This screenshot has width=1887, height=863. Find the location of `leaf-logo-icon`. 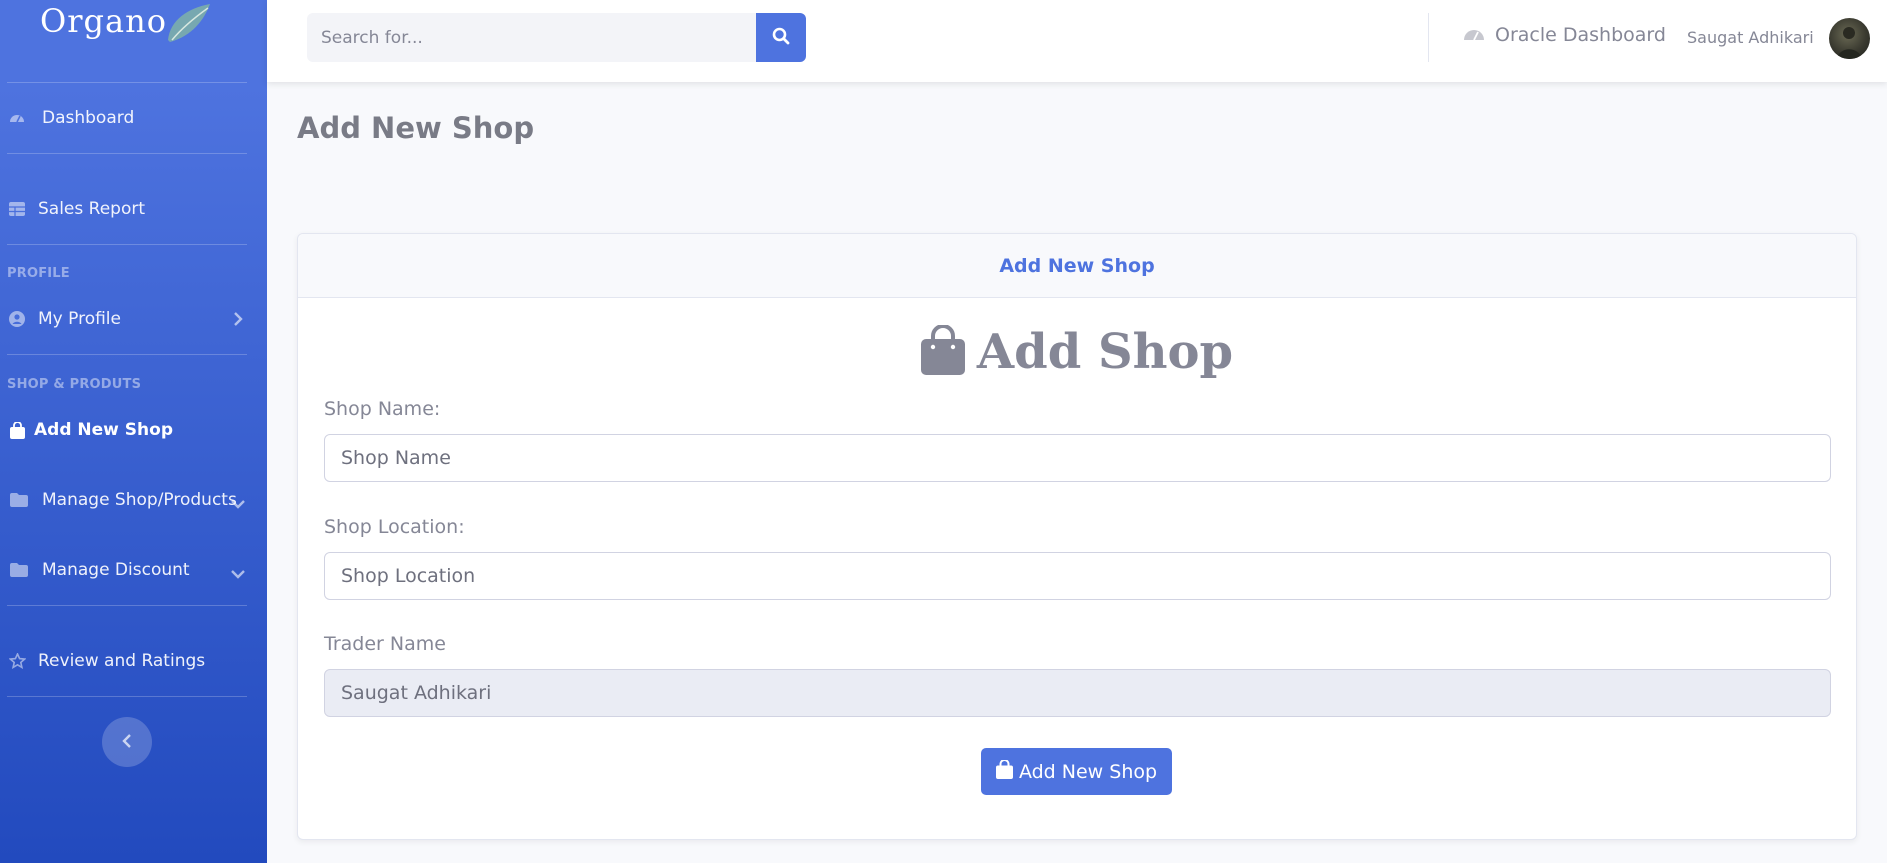

leaf-logo-icon is located at coordinates (189, 23).